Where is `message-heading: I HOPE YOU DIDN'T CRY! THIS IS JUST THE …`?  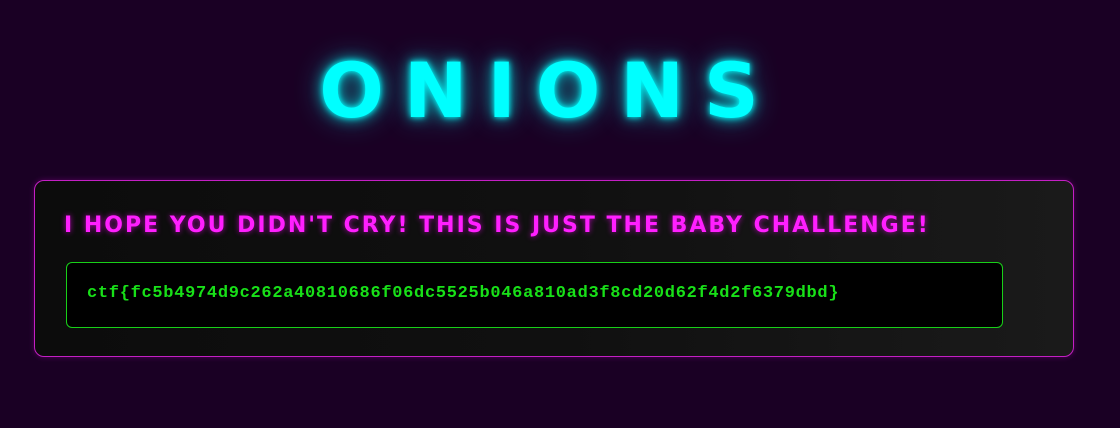 message-heading: I HOPE YOU DIDN'T CRY! THIS IS JUST THE … is located at coordinates (497, 225).